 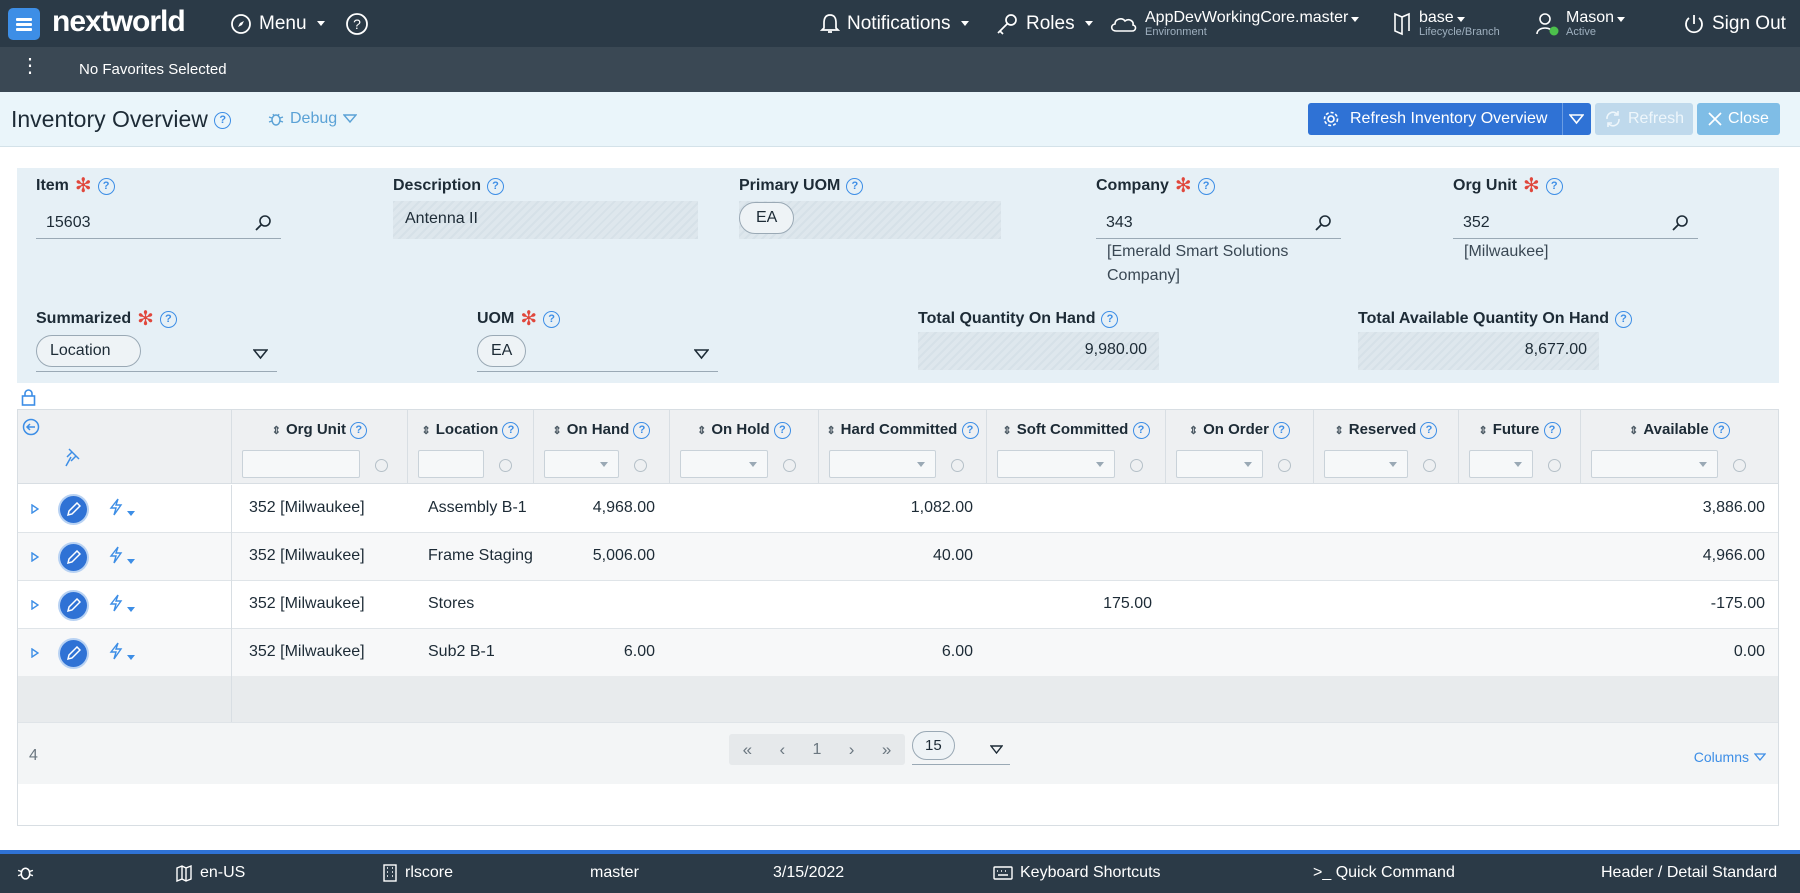 What do you see at coordinates (1580, 23) in the screenshot?
I see `user-menu: Mason Active` at bounding box center [1580, 23].